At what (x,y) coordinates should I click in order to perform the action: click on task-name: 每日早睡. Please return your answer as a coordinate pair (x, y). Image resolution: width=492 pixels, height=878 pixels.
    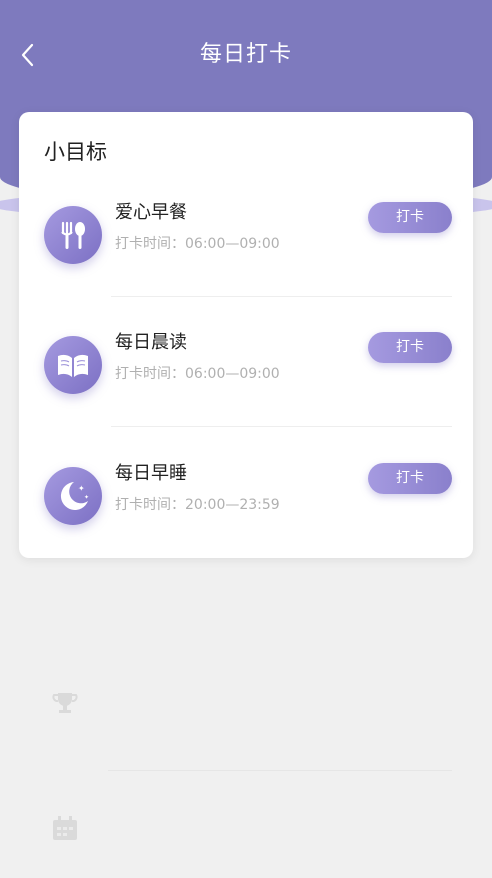
    Looking at the image, I should click on (151, 473).